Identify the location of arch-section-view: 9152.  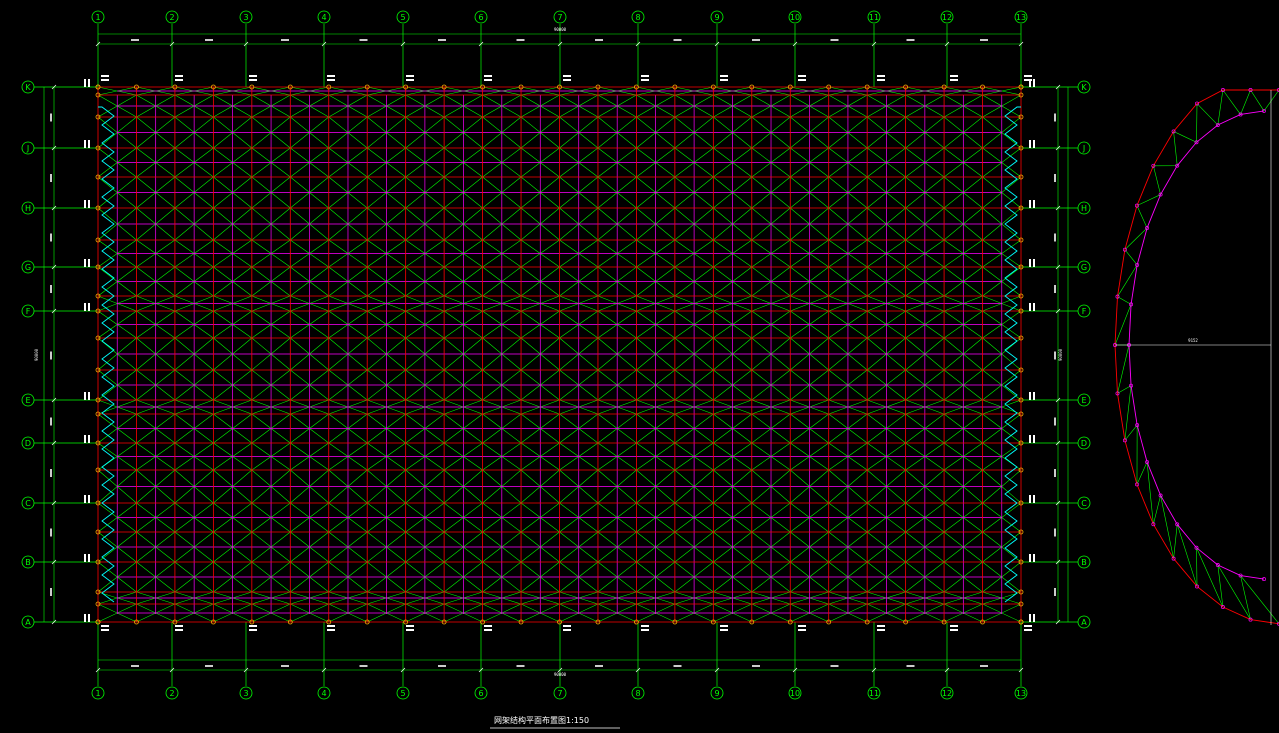
(1196, 357).